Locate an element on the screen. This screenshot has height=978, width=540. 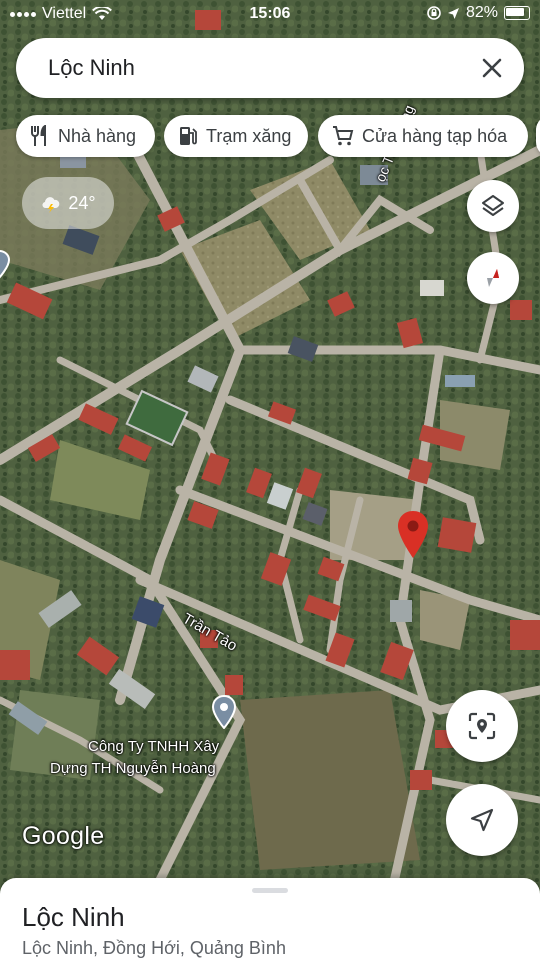
gas-station-icon is located at coordinates (188, 136).